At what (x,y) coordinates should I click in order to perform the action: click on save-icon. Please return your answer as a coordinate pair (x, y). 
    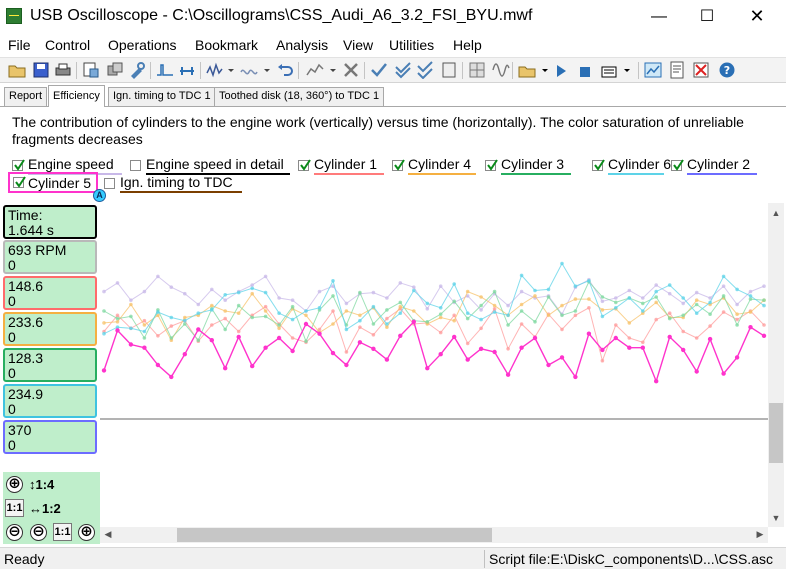
    Looking at the image, I should click on (41, 70).